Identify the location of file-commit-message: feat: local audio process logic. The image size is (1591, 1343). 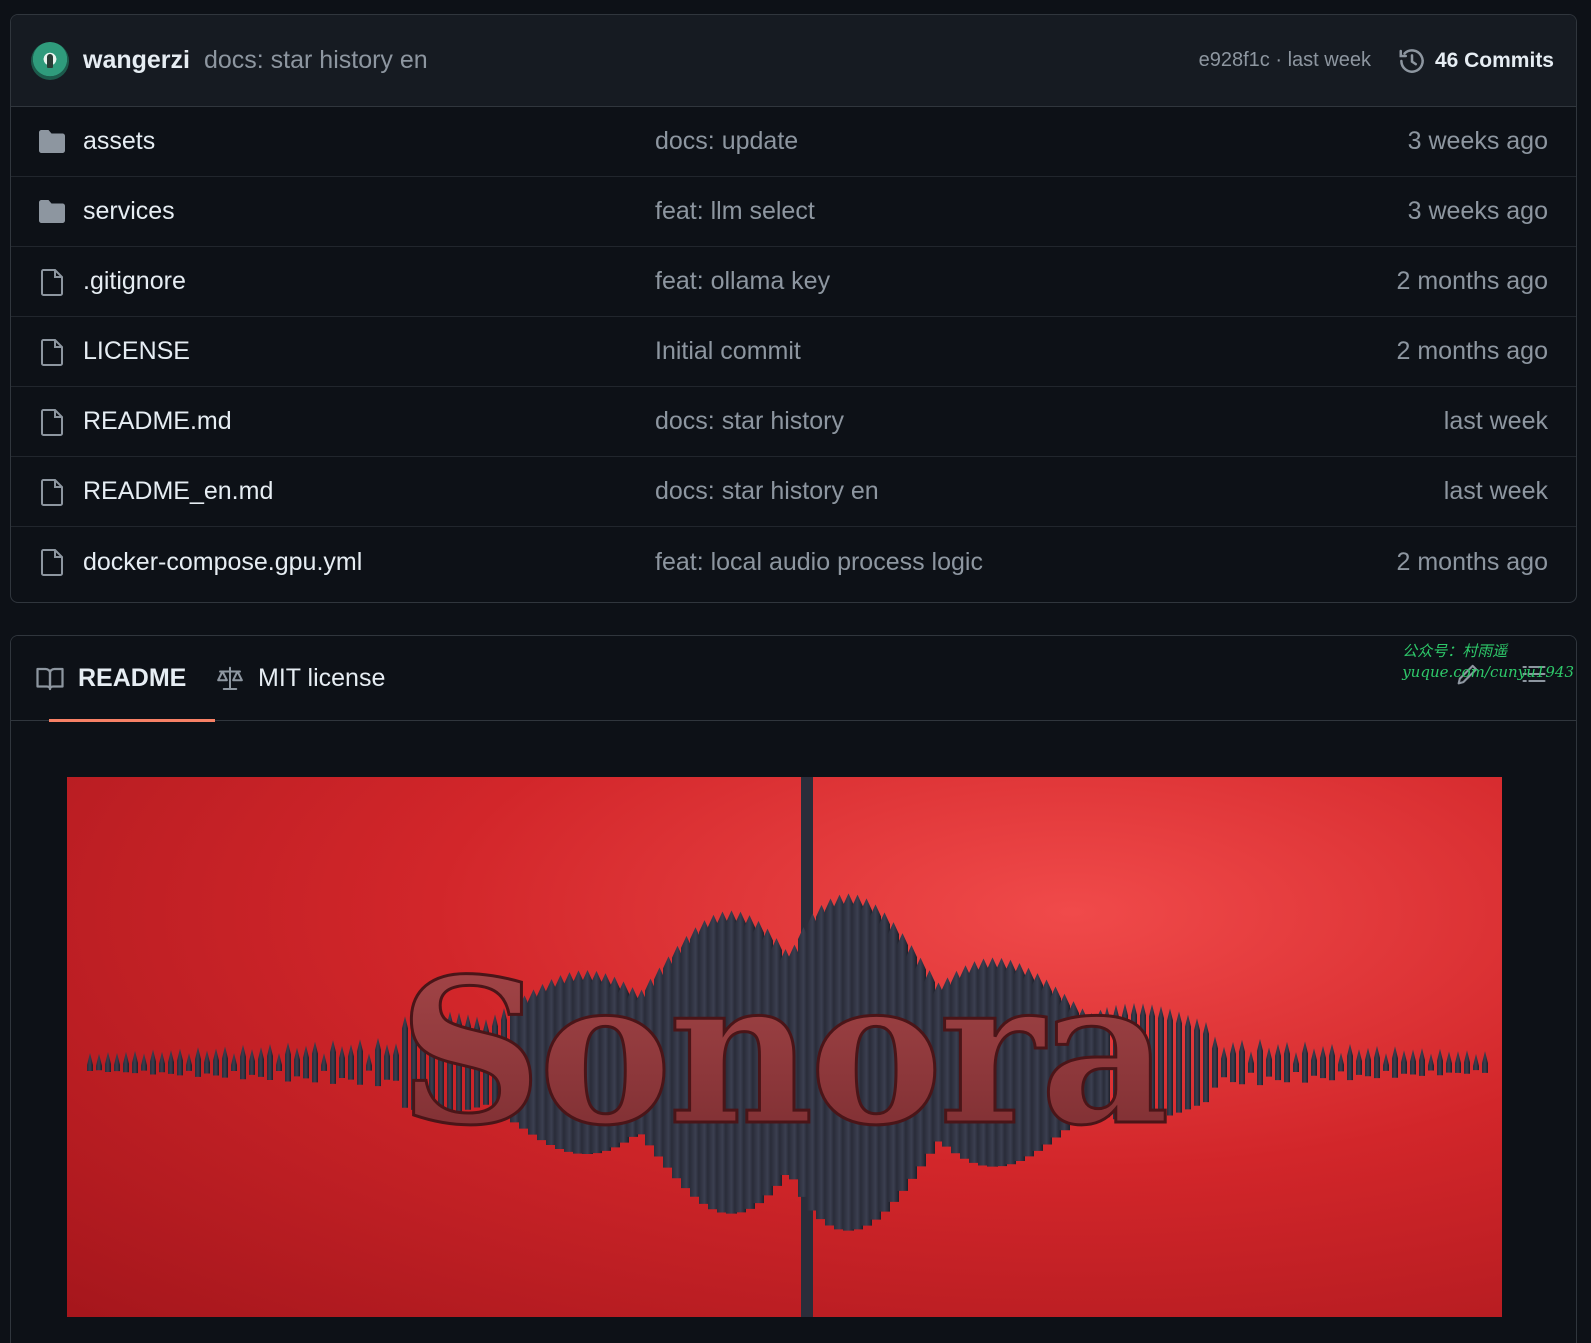
(819, 562).